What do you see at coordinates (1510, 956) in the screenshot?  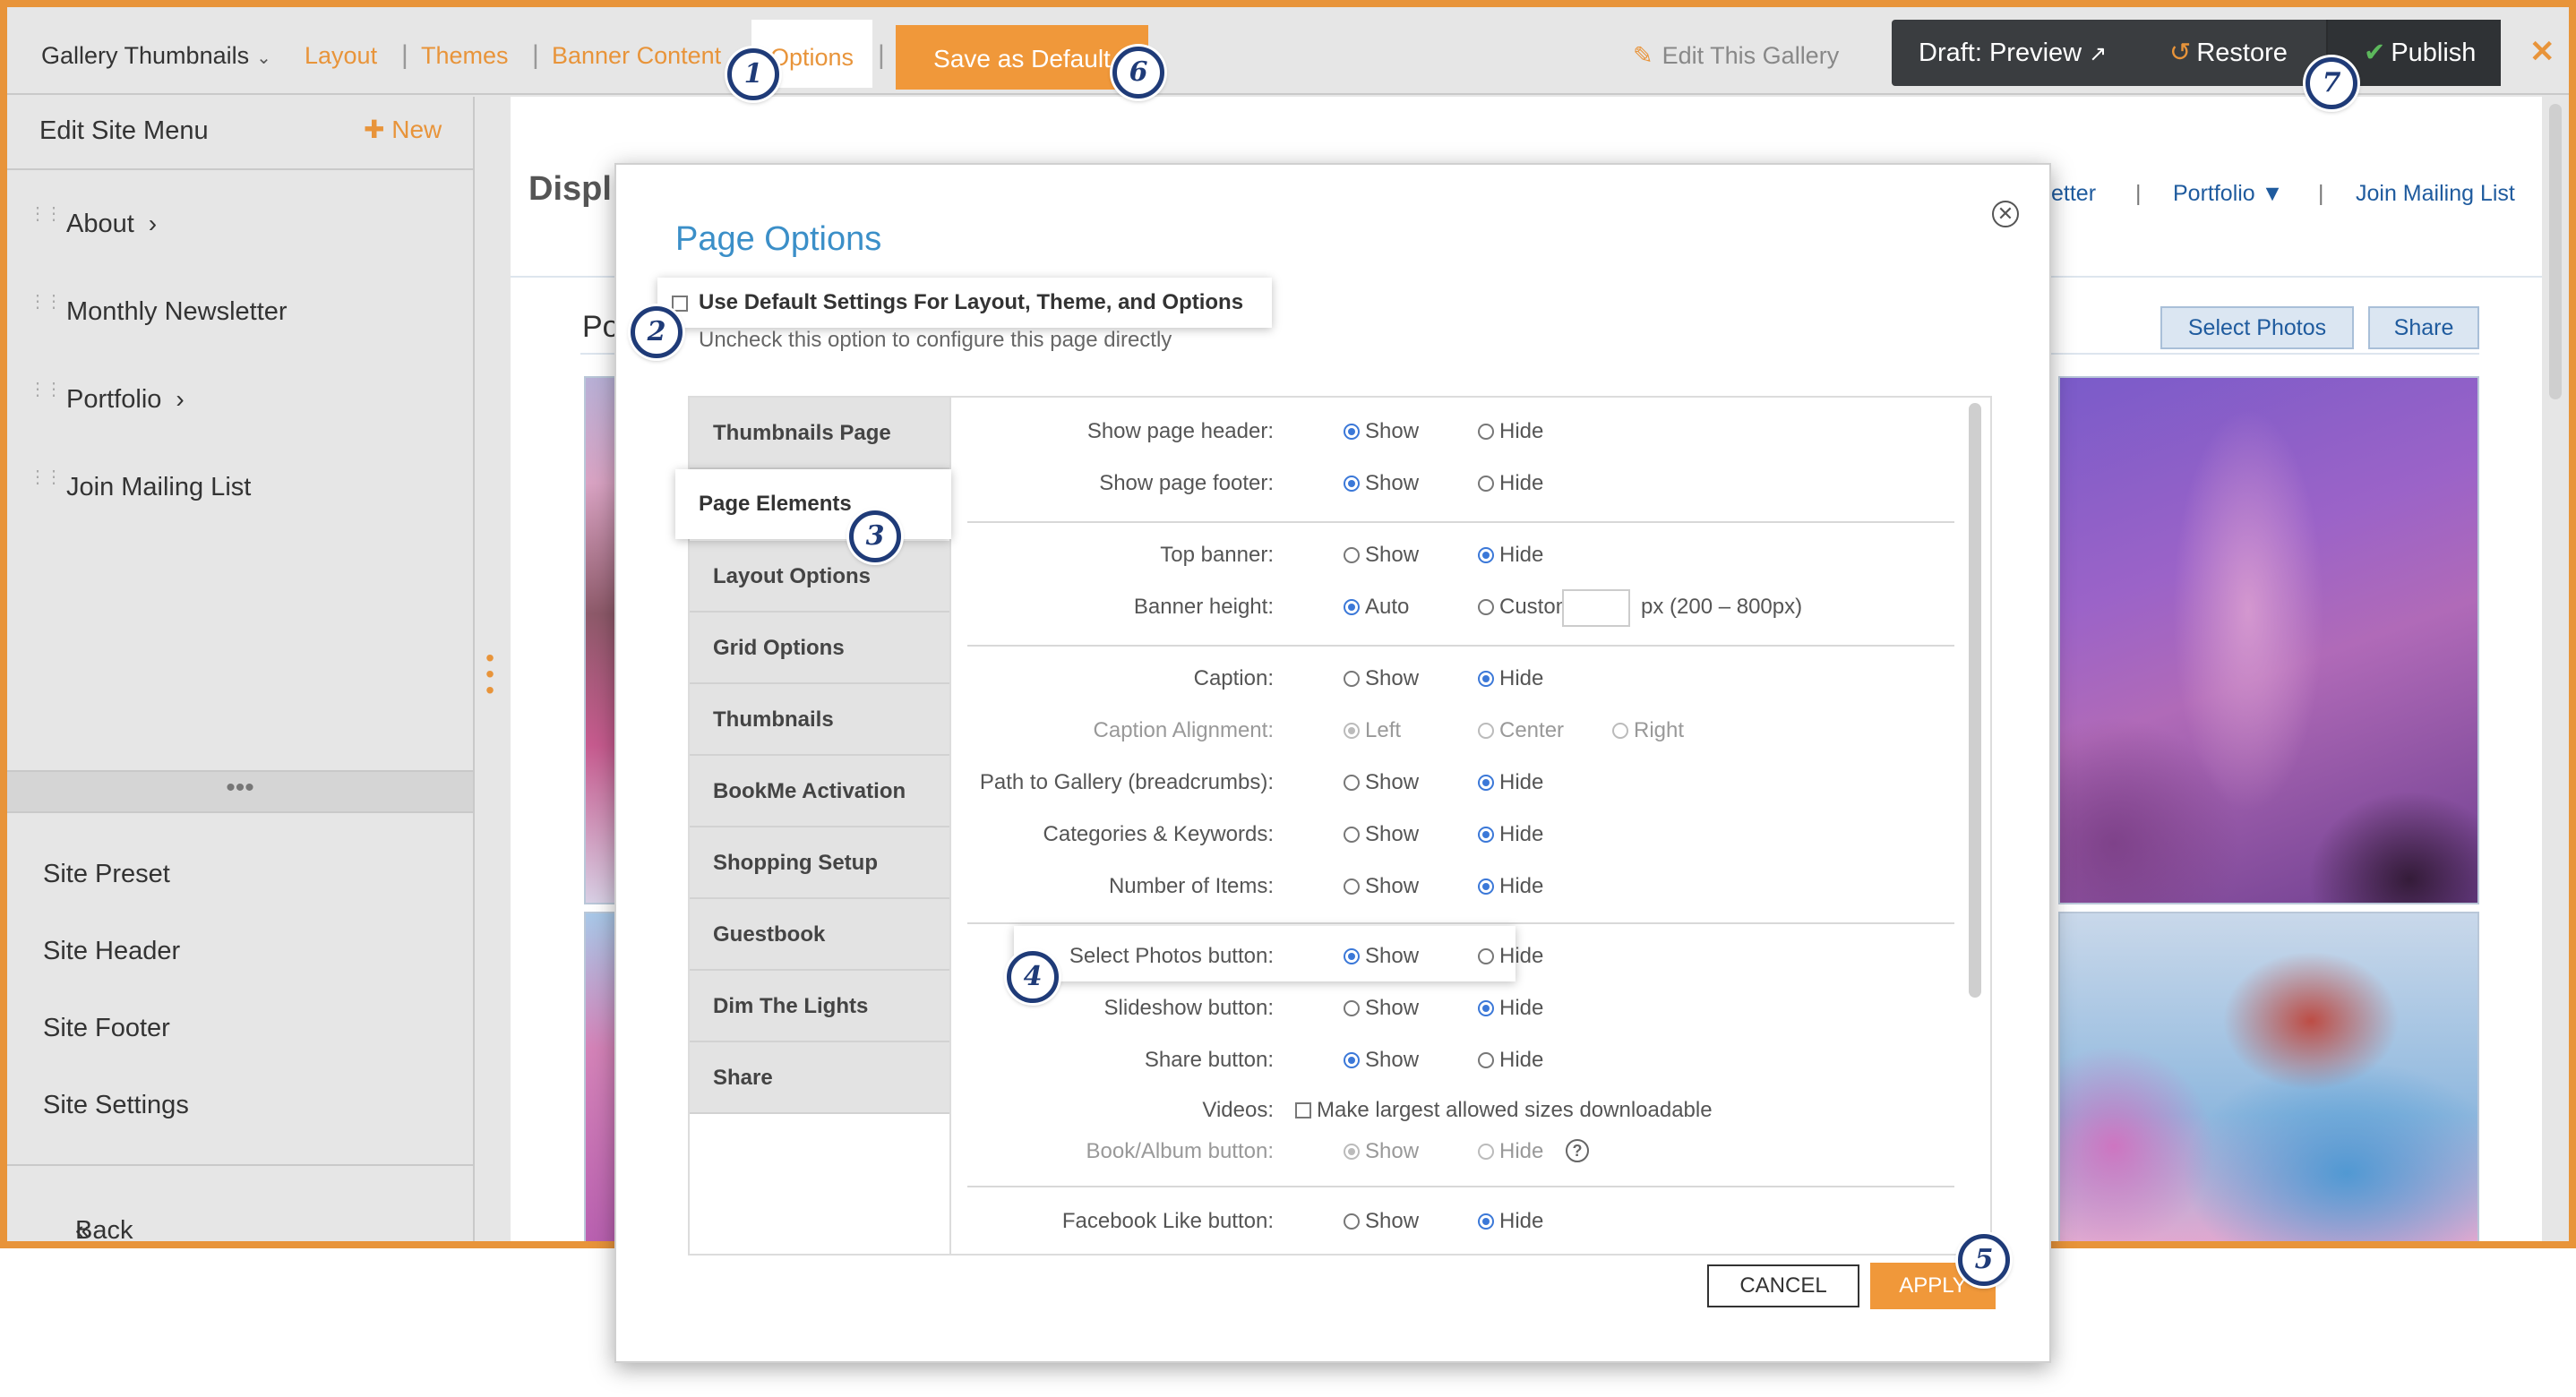 I see `select-photos-hide-radio: Hide` at bounding box center [1510, 956].